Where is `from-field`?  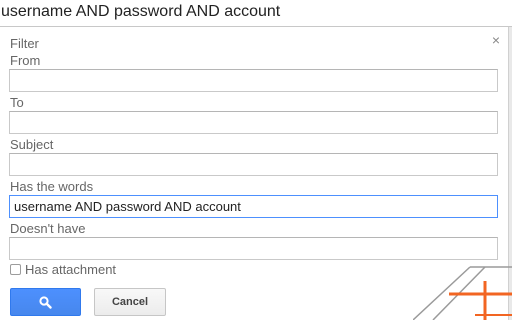
from-field is located at coordinates (253, 80).